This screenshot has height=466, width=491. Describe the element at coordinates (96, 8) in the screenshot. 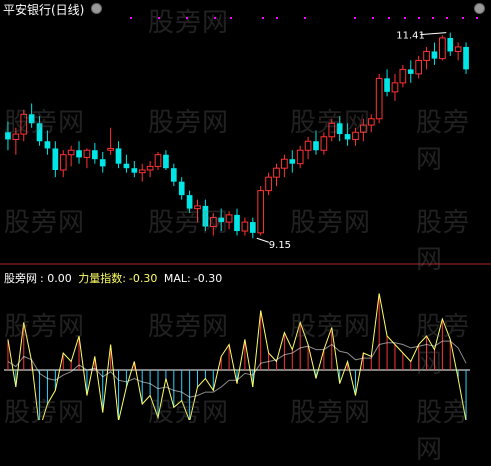

I see `settings-circle-icon` at that location.